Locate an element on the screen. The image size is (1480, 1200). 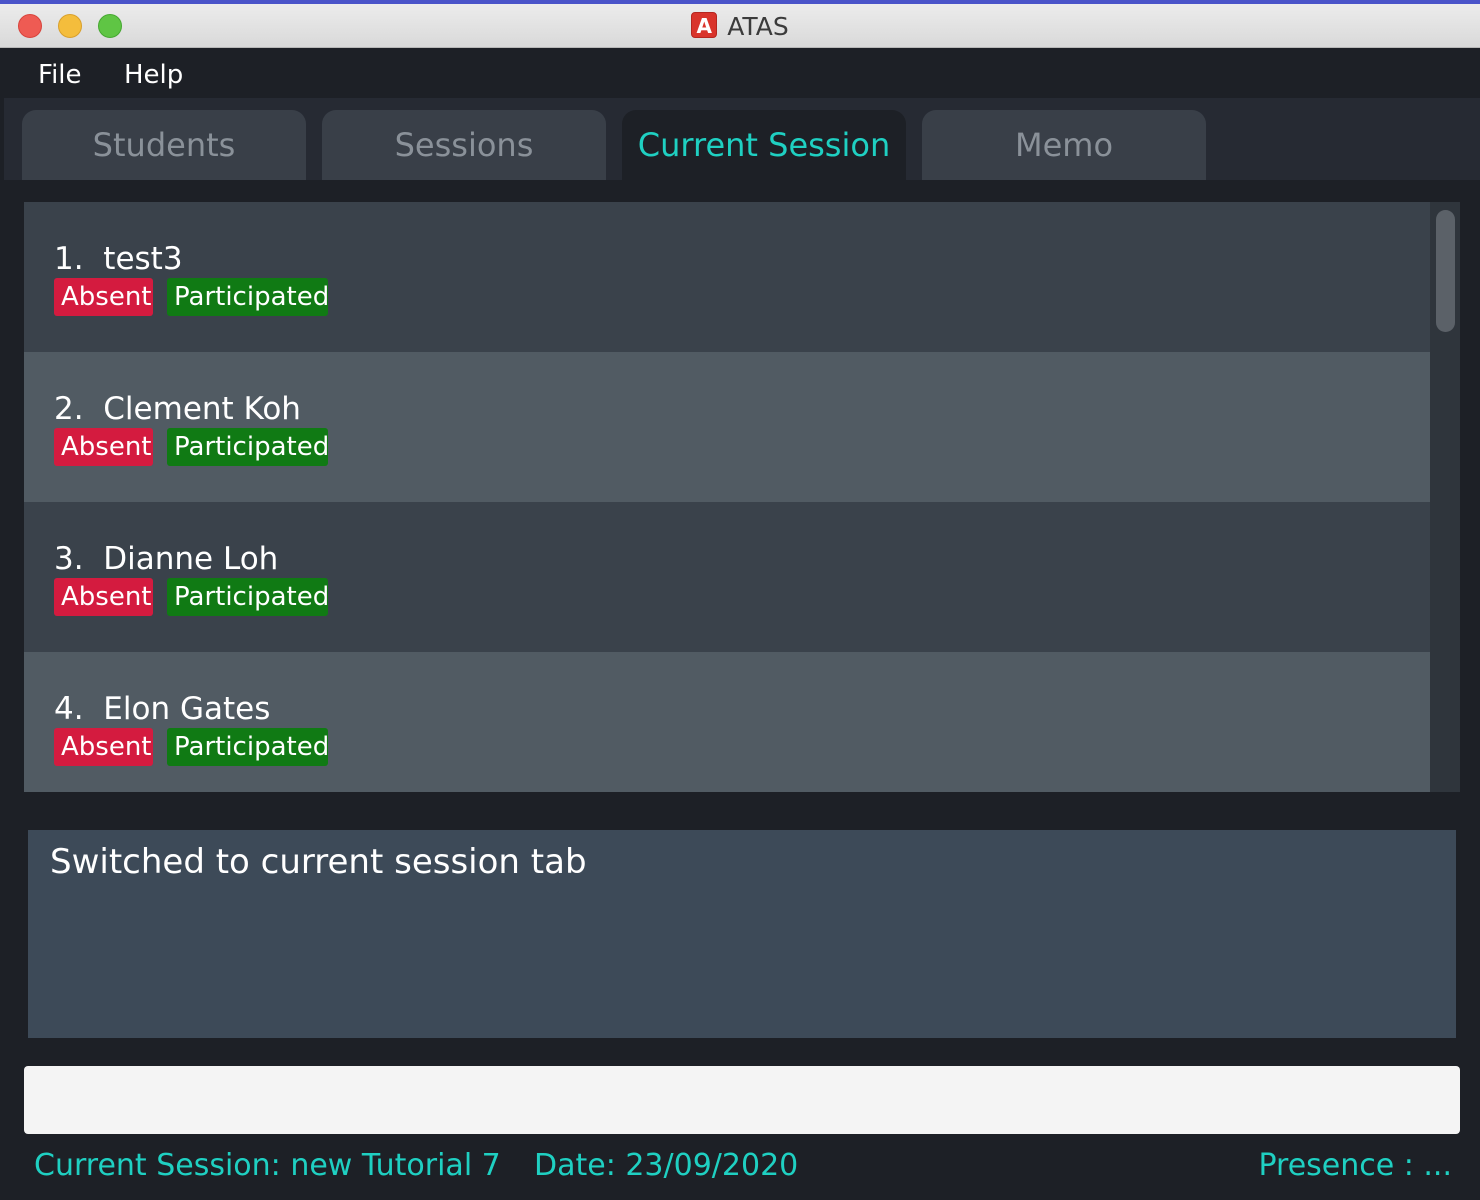
menu-help: Help is located at coordinates (153, 75).